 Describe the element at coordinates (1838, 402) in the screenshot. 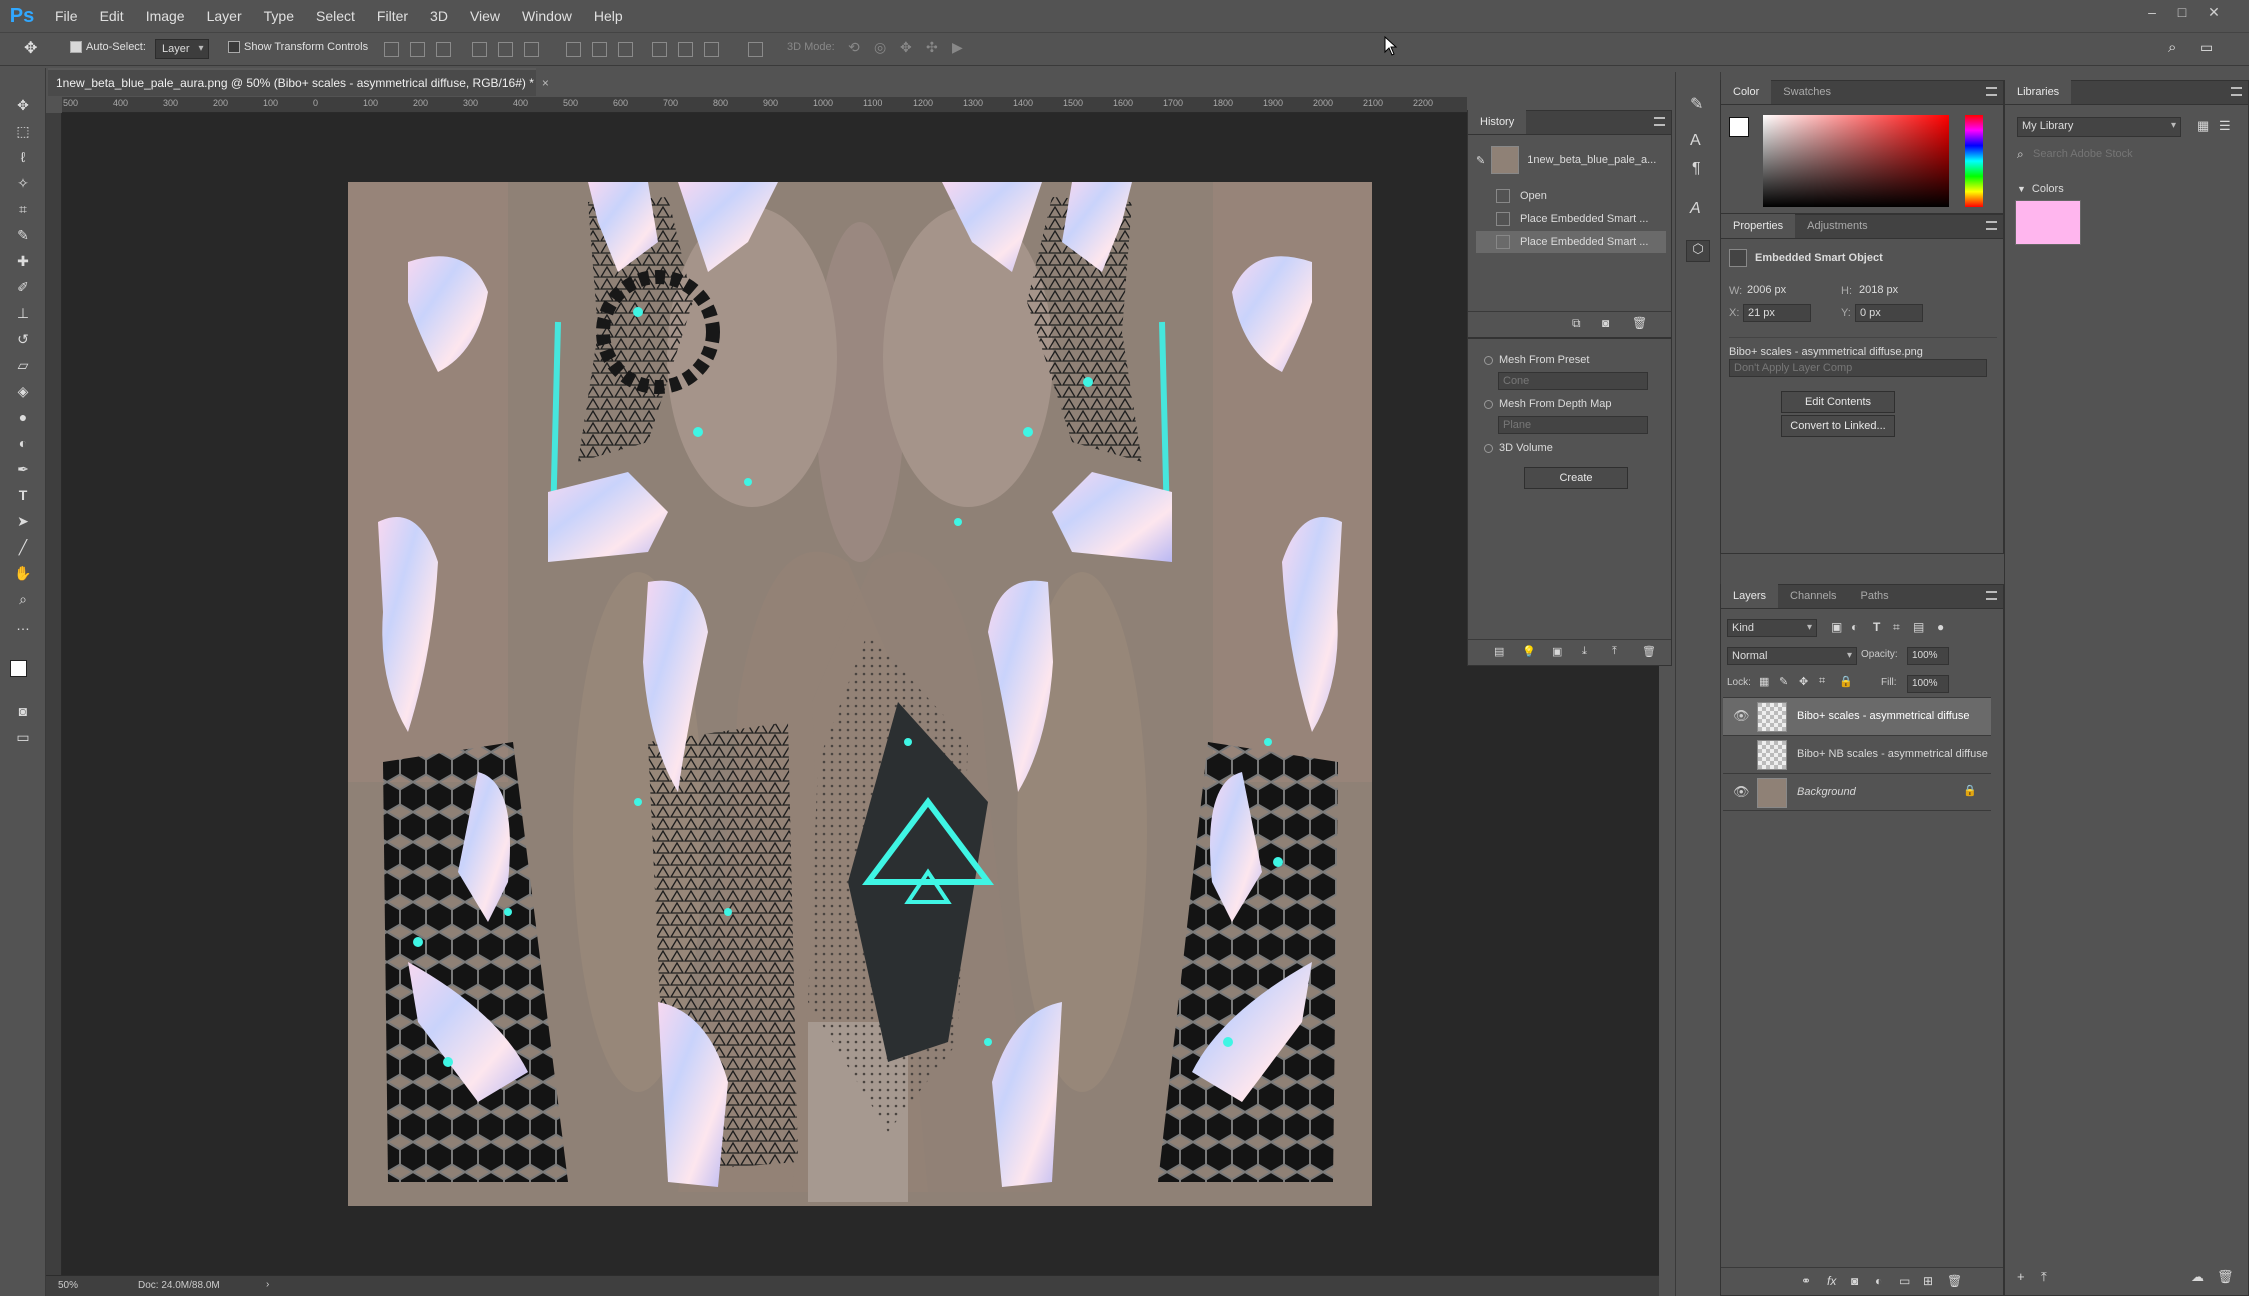

I see `edit-contents-button: Edit Contents` at that location.